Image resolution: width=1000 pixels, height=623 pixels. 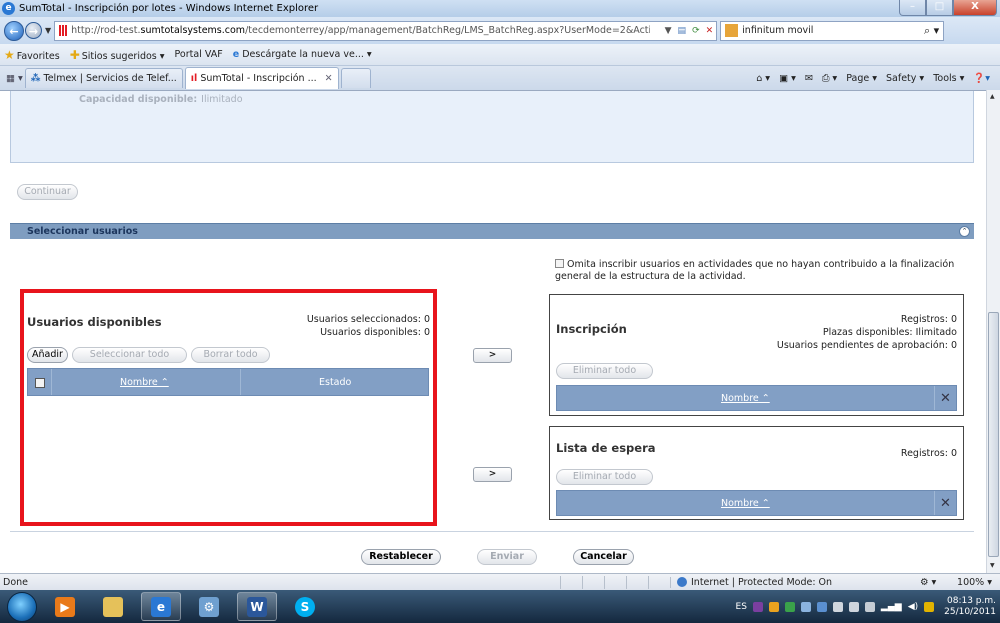 I want to click on waitlist-clear-icon: ✕, so click(x=945, y=503).